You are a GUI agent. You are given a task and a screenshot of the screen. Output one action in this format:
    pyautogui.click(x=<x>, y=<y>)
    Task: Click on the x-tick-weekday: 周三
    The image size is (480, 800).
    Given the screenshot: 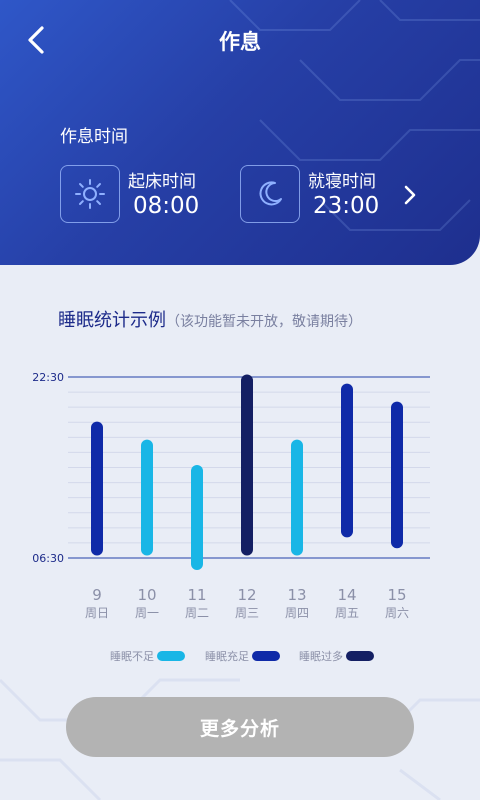 What is the action you would take?
    pyautogui.click(x=247, y=613)
    